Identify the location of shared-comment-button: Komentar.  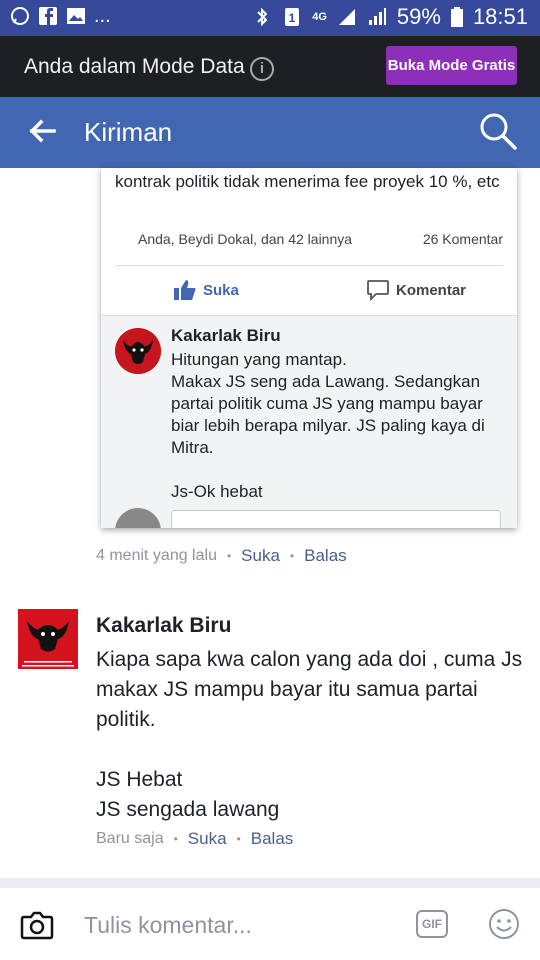
(416, 290).